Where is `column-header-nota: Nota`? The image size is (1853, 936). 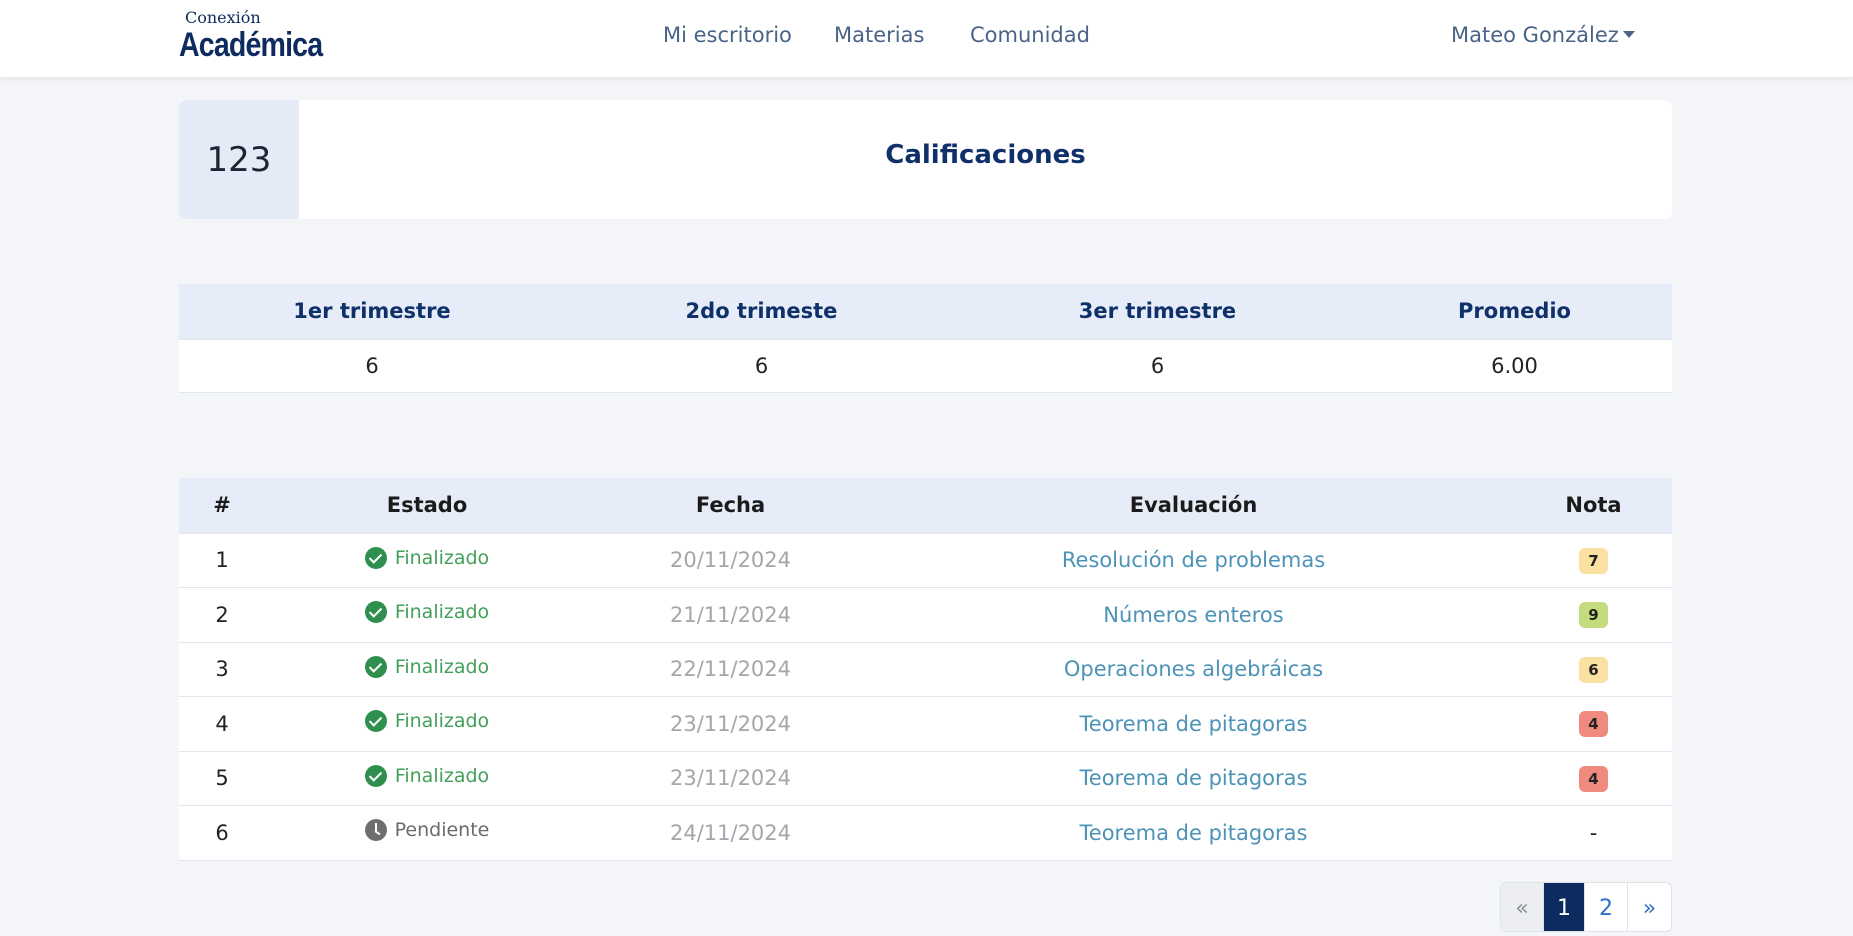
column-header-nota: Nota is located at coordinates (1593, 505).